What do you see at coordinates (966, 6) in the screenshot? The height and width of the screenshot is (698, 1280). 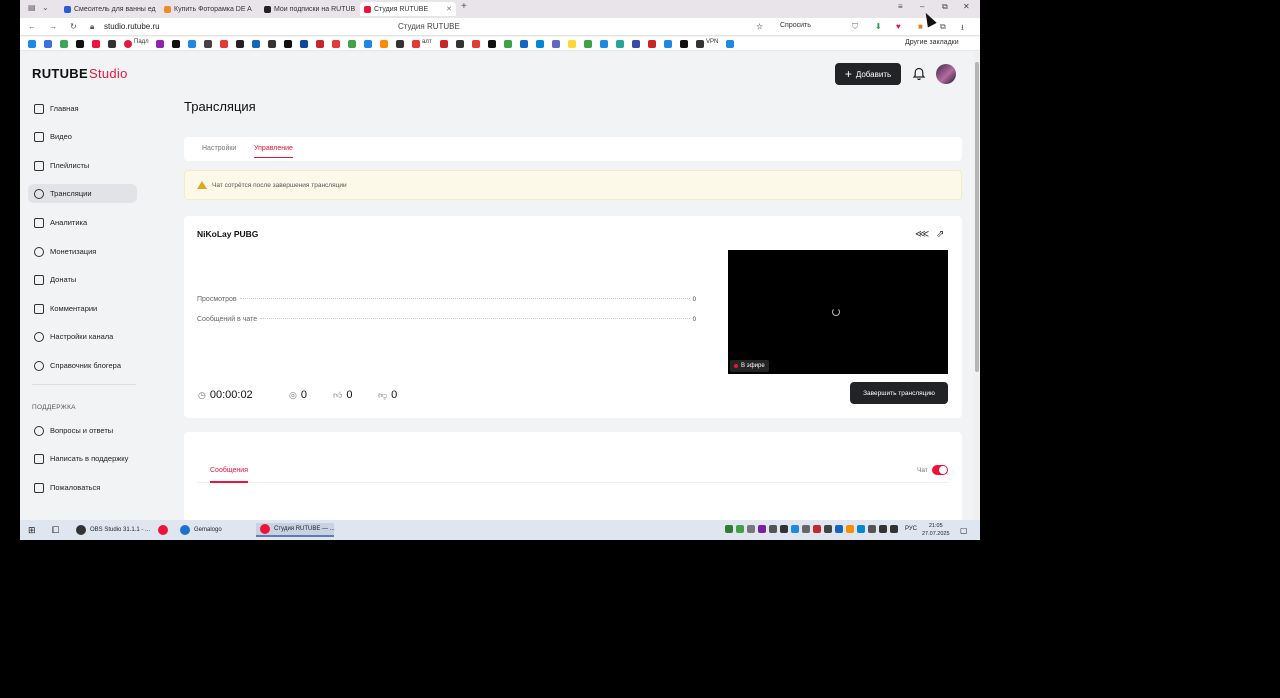 I see `close-window-icon: ✕` at bounding box center [966, 6].